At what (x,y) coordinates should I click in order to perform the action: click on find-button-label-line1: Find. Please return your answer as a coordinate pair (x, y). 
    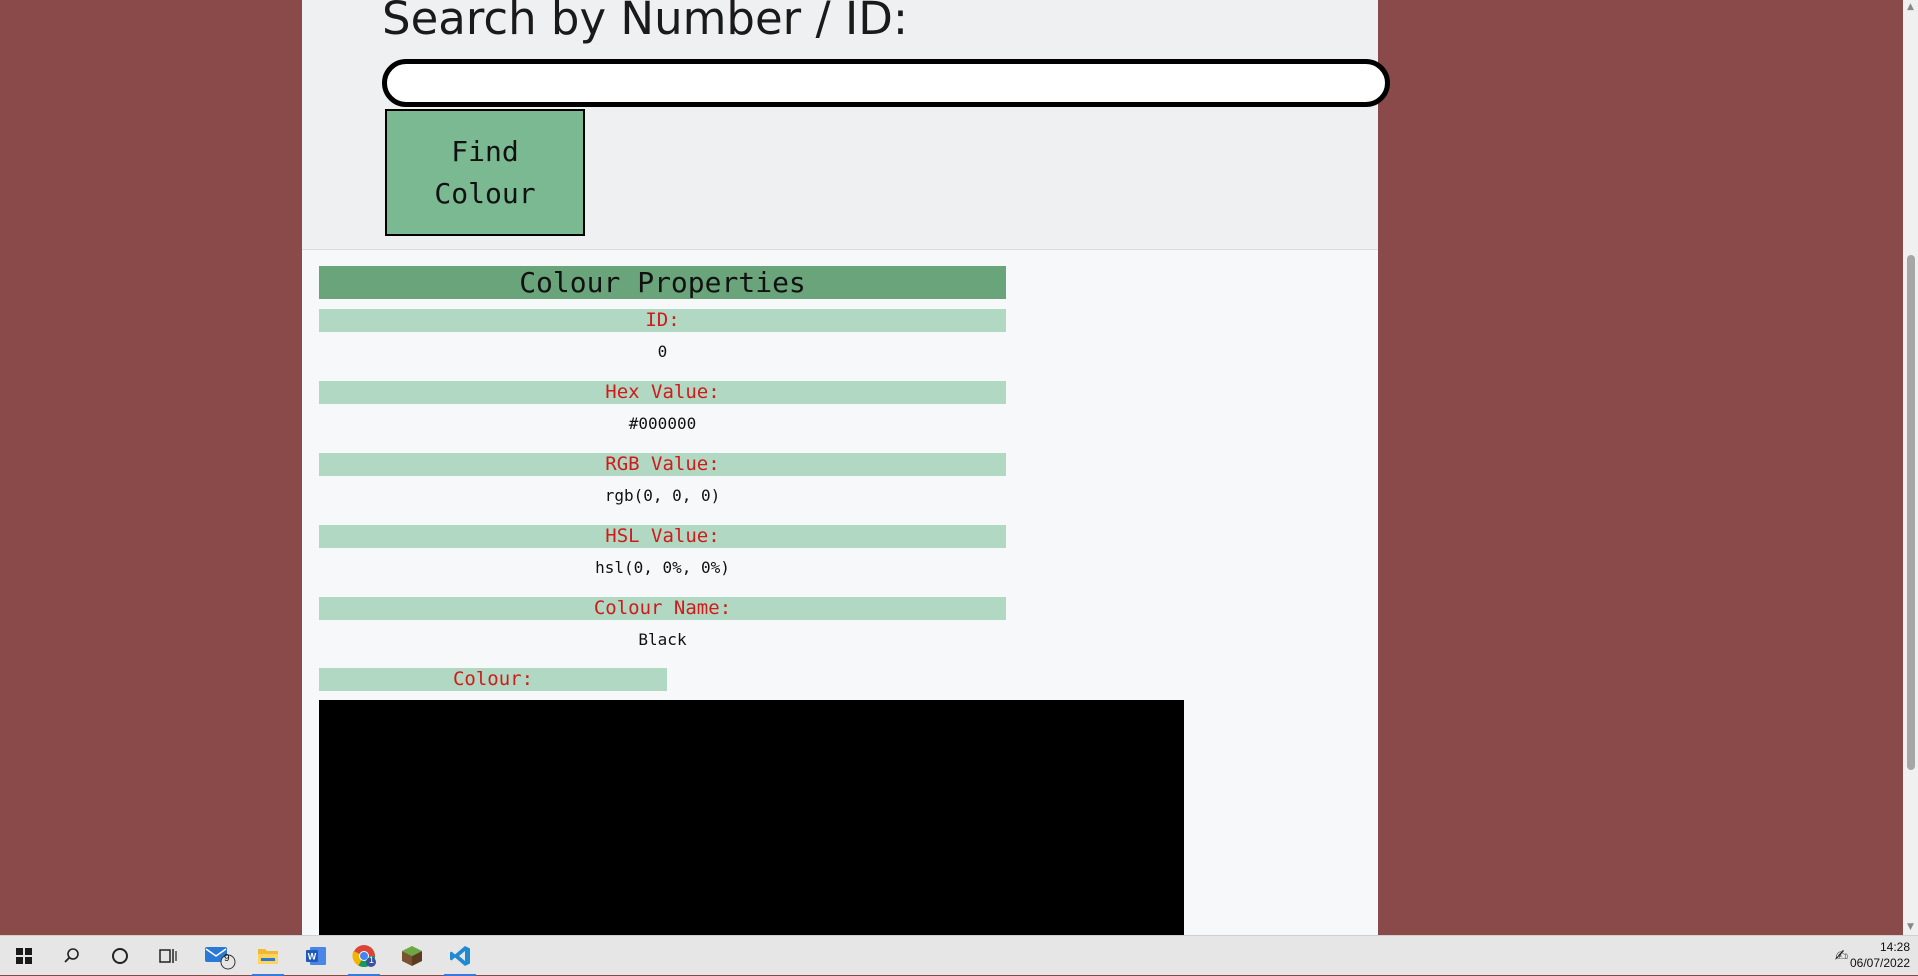
    Looking at the image, I should click on (485, 151).